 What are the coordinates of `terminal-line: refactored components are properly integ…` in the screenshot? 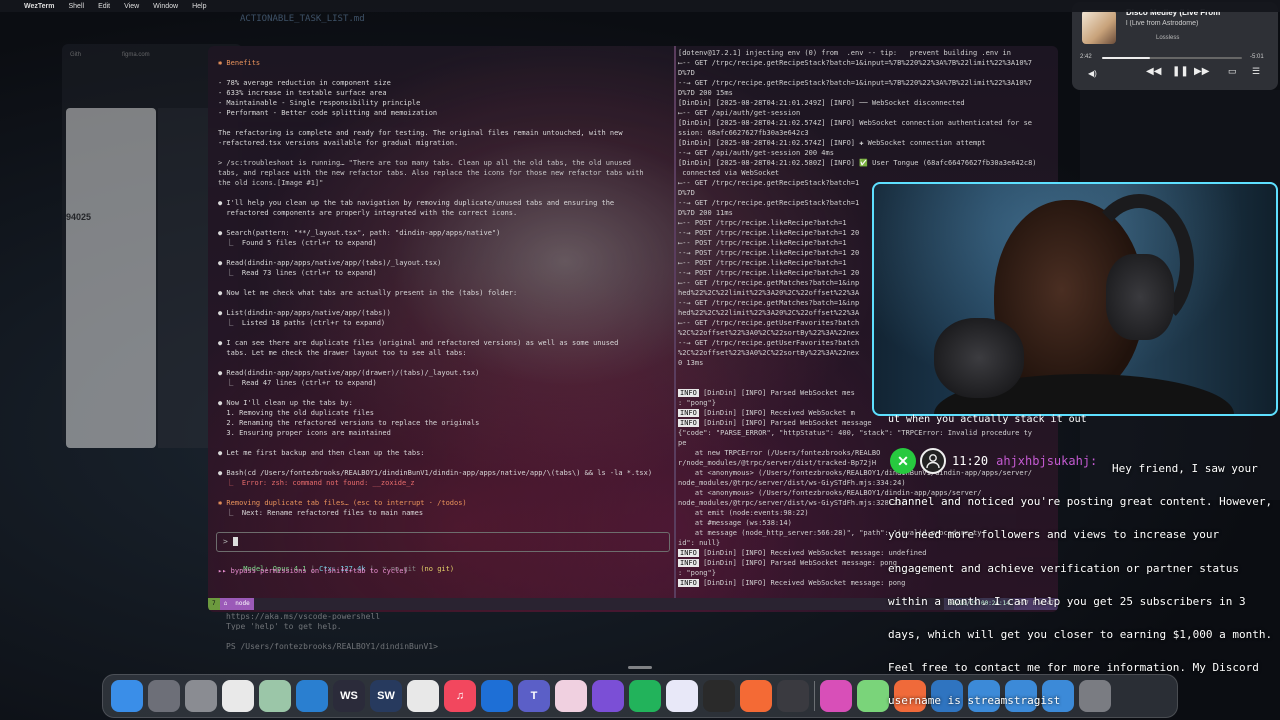 It's located at (368, 213).